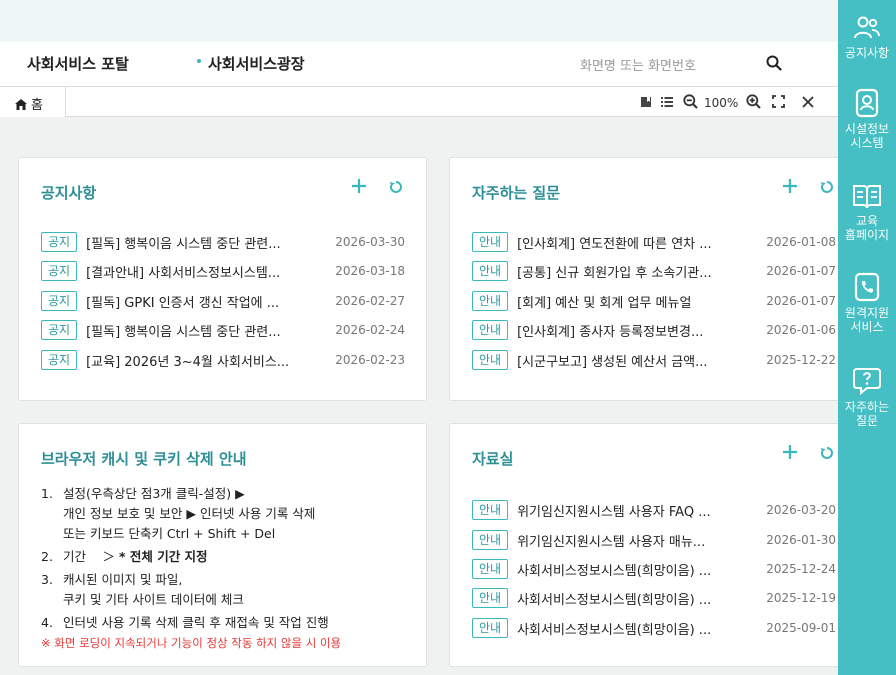  What do you see at coordinates (631, 301) in the screenshot?
I see `item-title: [회계] 예산 및 회계 업무 메뉴얼` at bounding box center [631, 301].